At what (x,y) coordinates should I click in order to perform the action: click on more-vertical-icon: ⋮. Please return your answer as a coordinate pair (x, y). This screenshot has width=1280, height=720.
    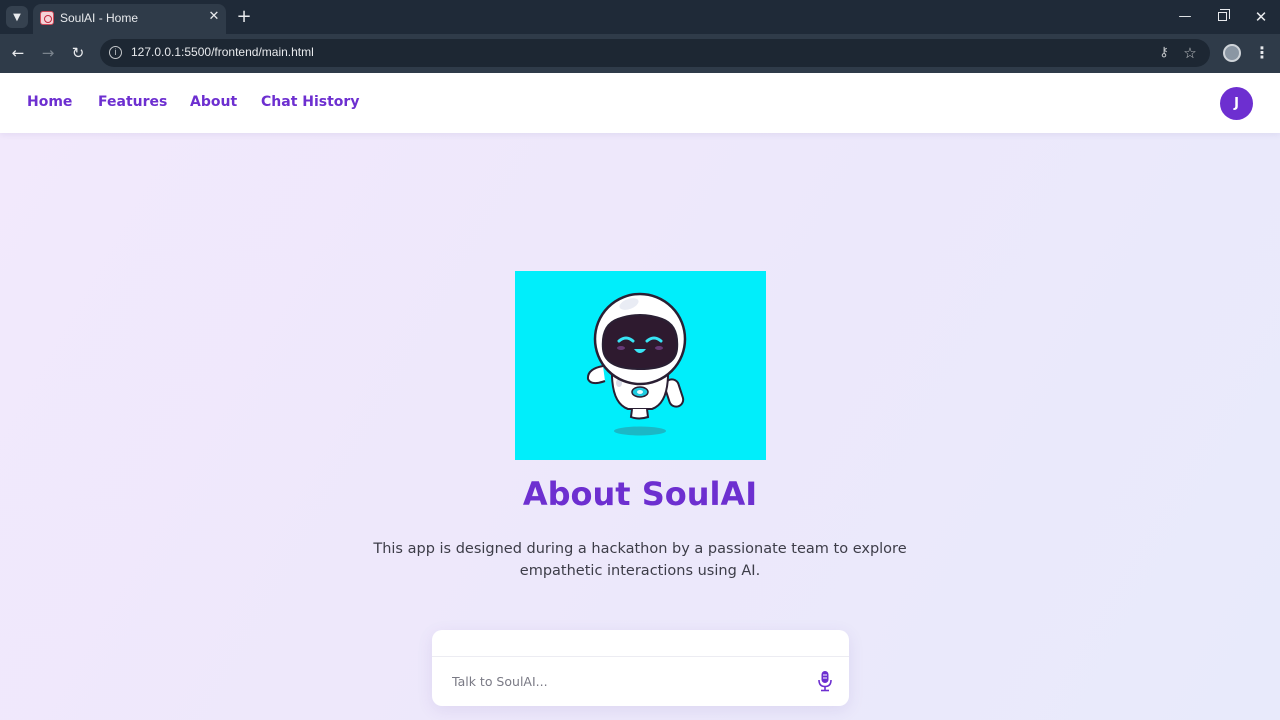
    Looking at the image, I should click on (1262, 53).